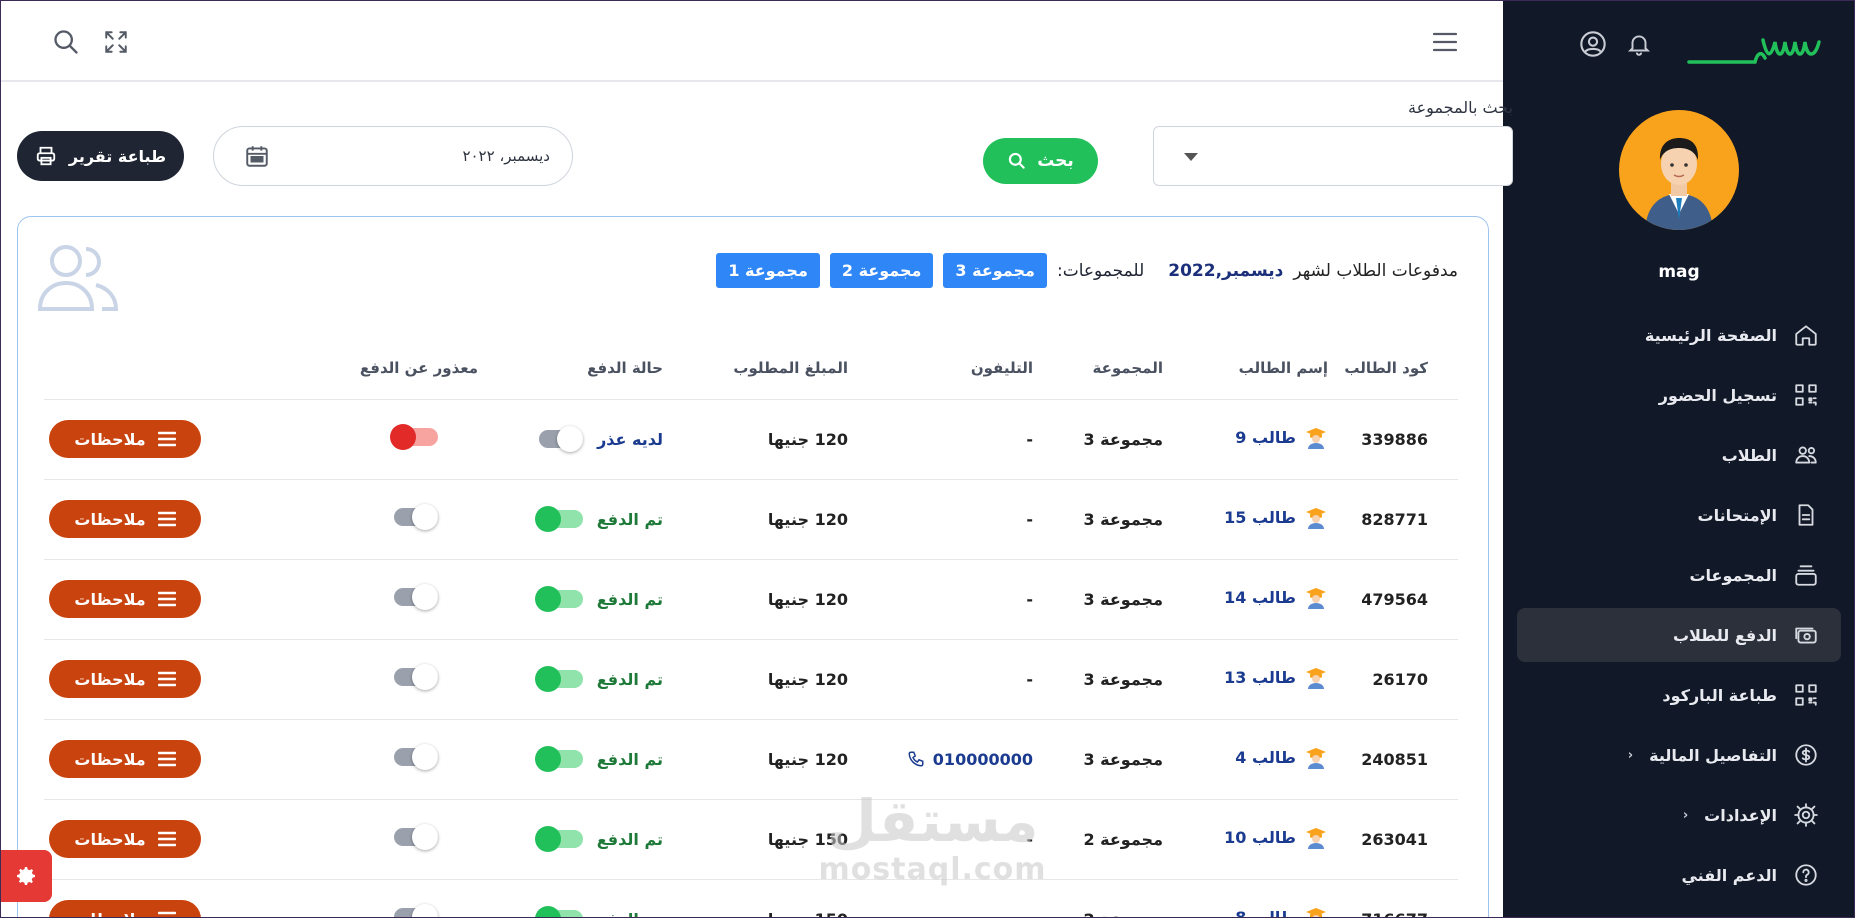  Describe the element at coordinates (117, 156) in the screenshot. I see `print-report-label: طباعة تقرير` at that location.